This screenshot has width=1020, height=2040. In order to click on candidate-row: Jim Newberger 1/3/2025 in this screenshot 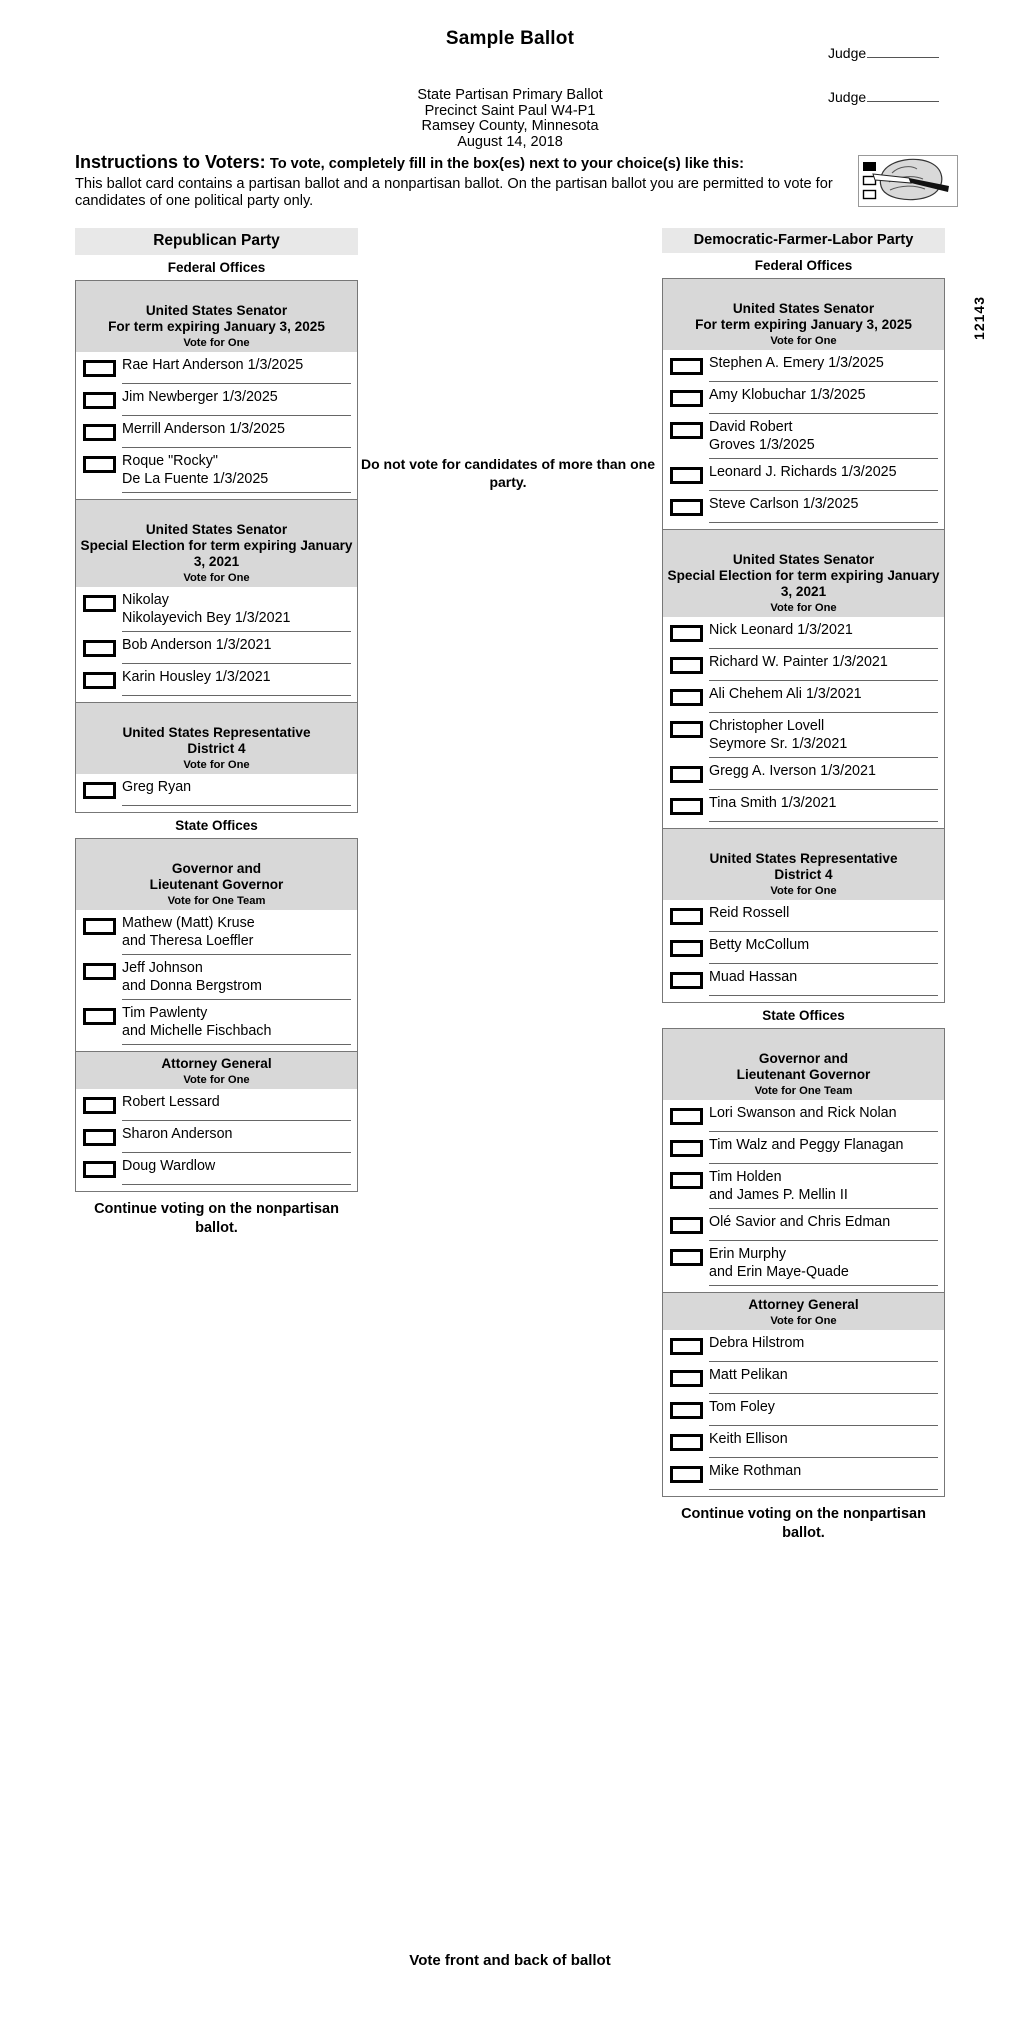, I will do `click(216, 400)`.